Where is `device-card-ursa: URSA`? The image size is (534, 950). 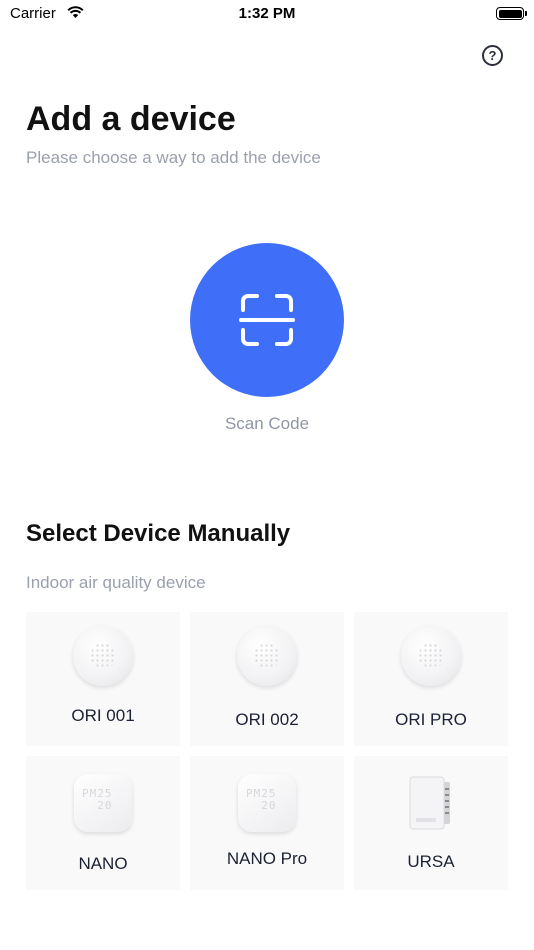
device-card-ursa: URSA is located at coordinates (431, 823).